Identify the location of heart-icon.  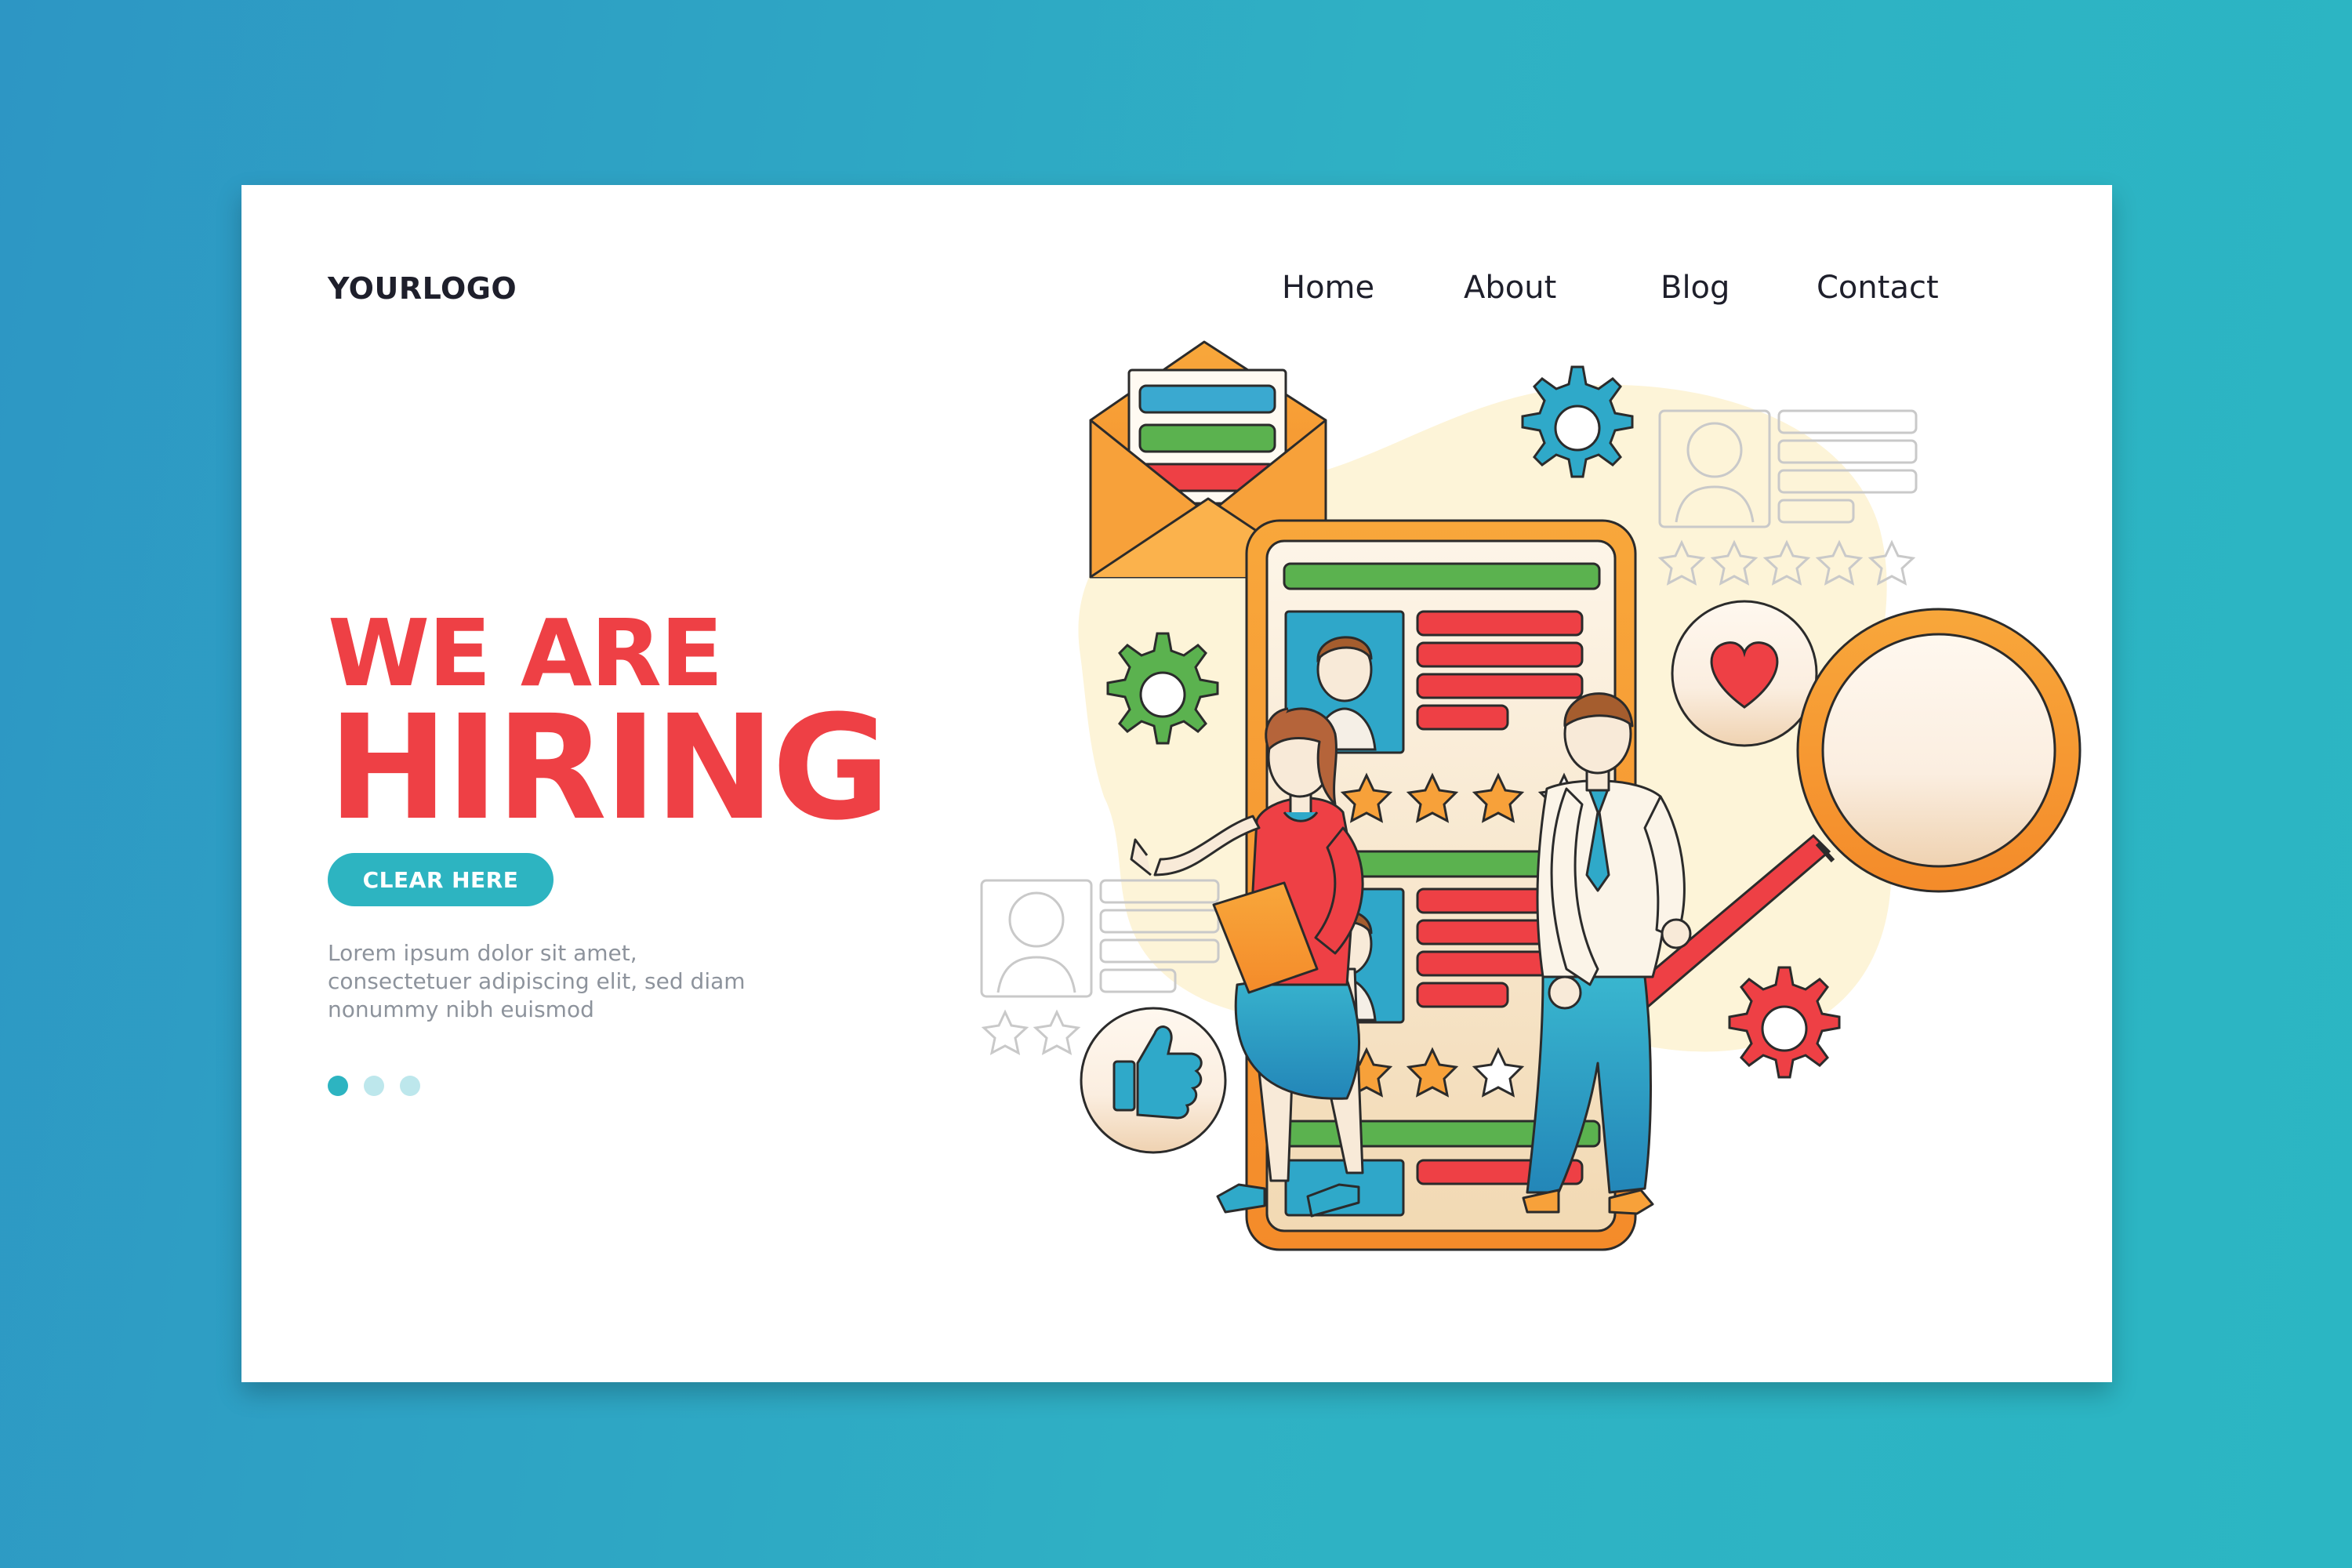
(1744, 673).